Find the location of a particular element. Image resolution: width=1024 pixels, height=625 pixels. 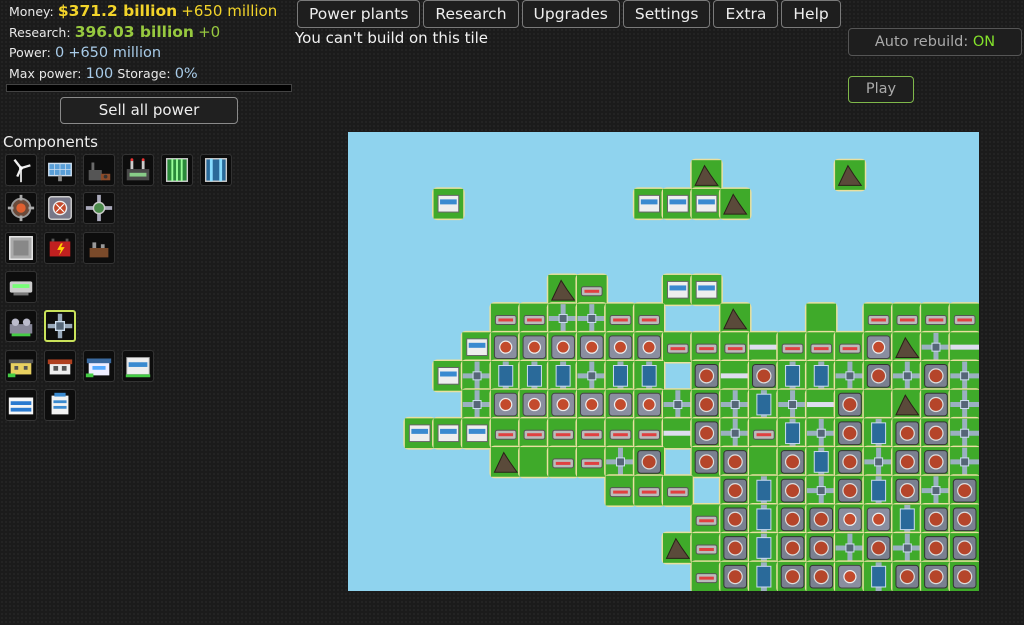

small-office-component-button is located at coordinates (21, 366).